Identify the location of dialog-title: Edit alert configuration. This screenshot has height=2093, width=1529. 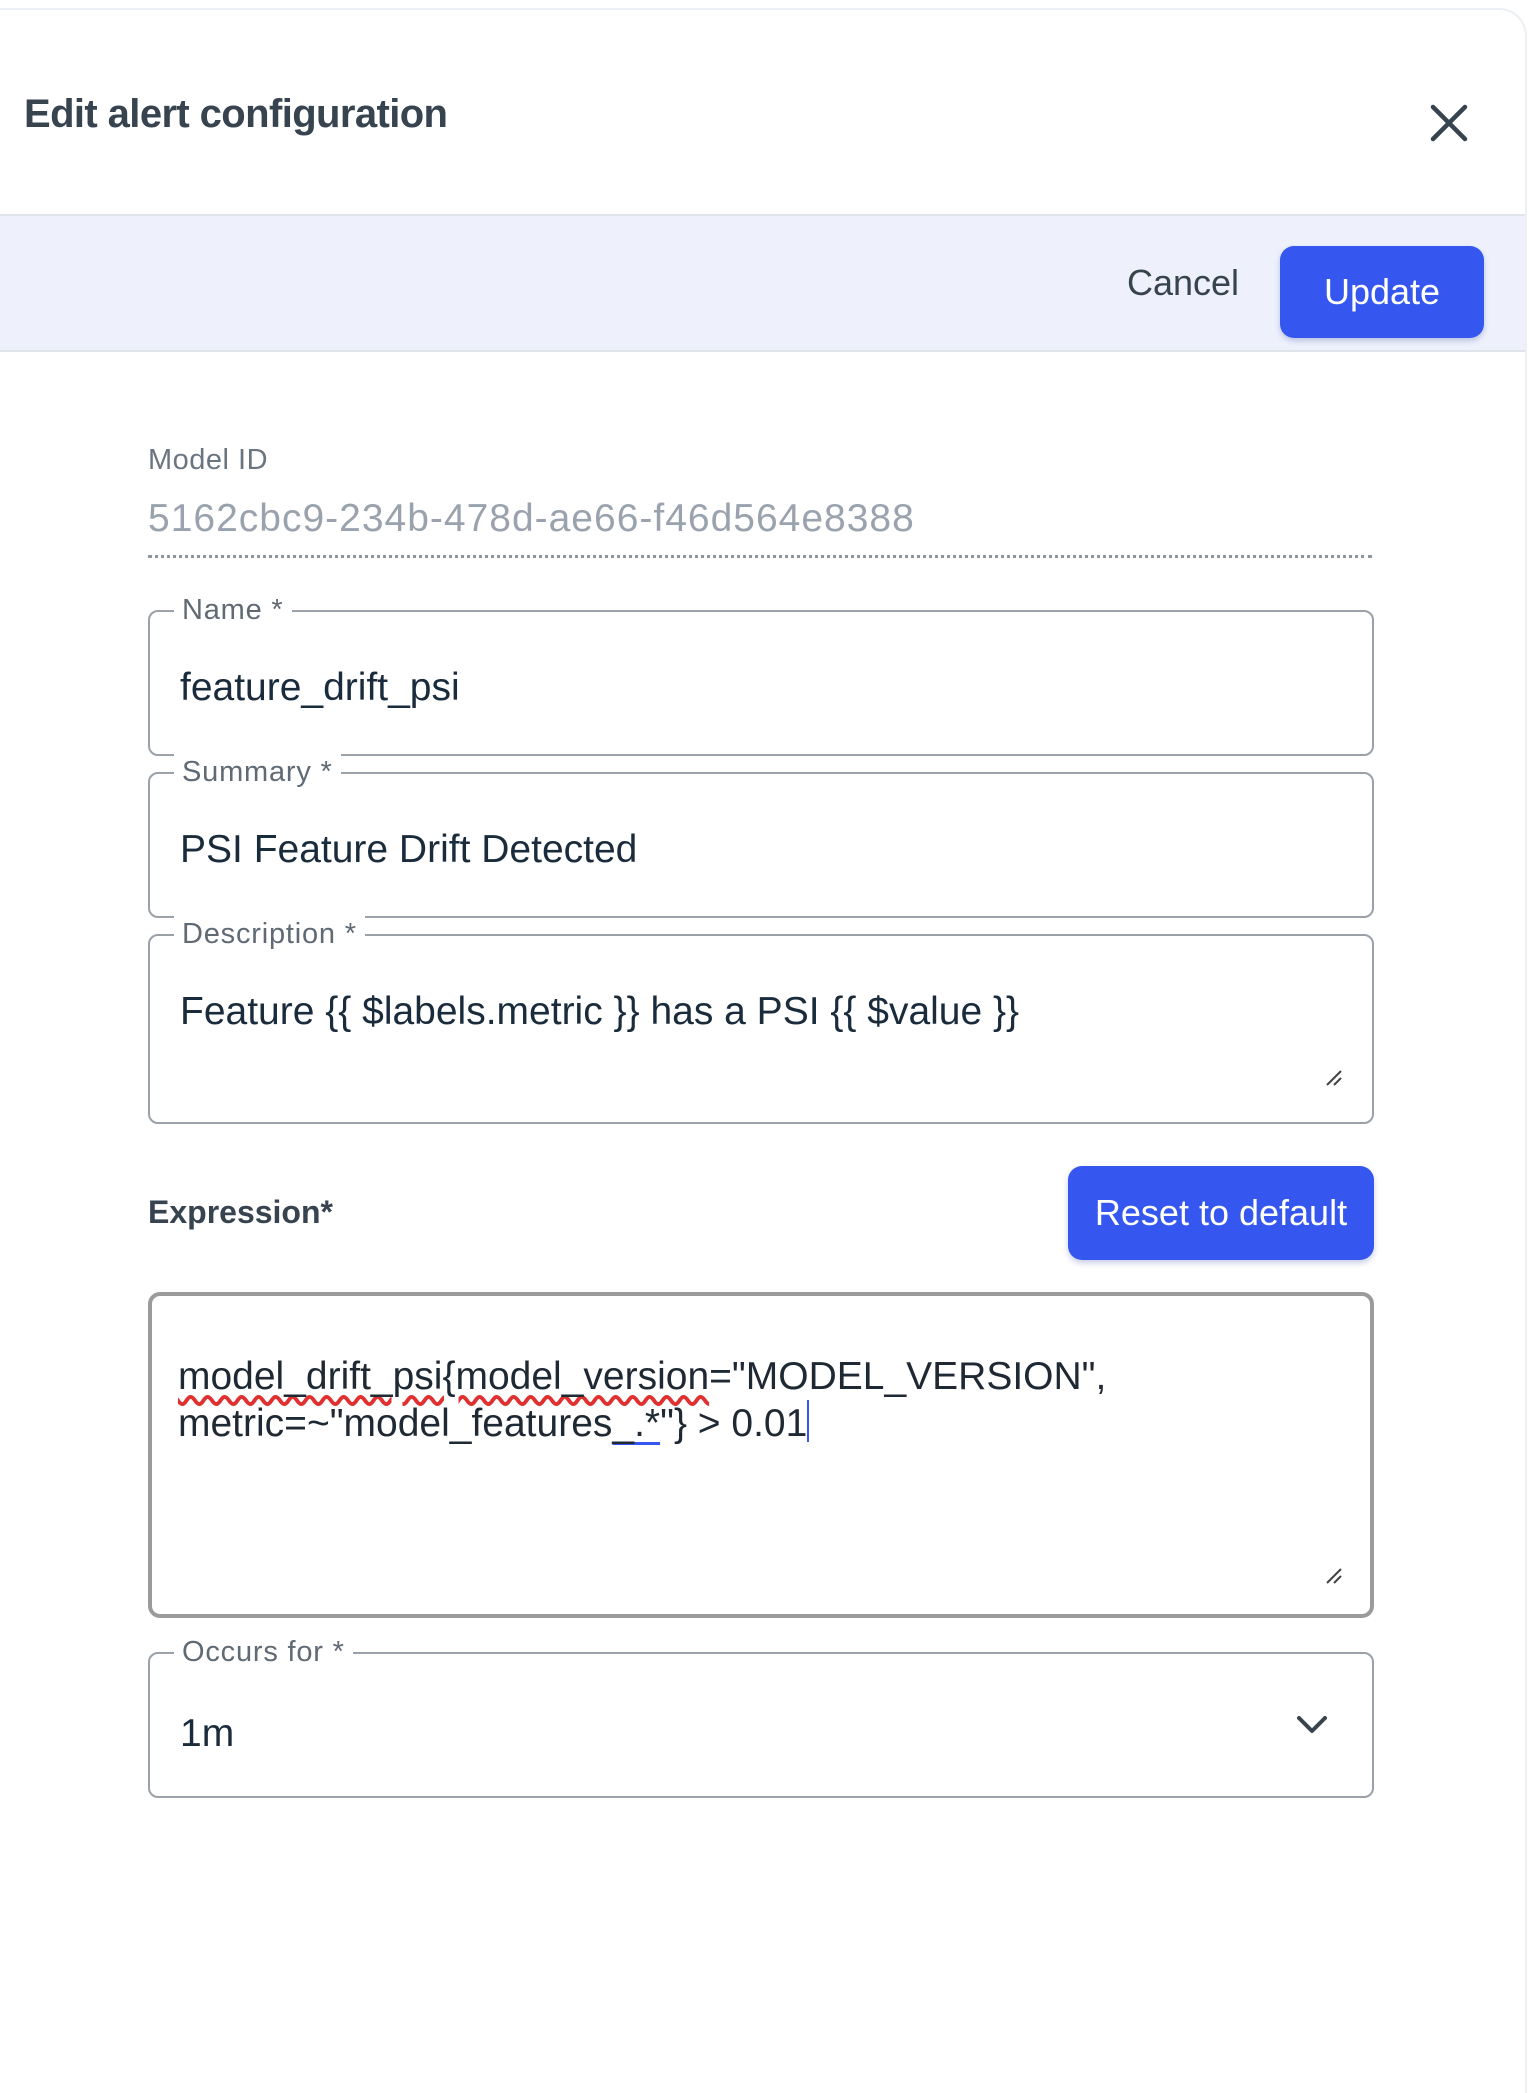
(236, 114).